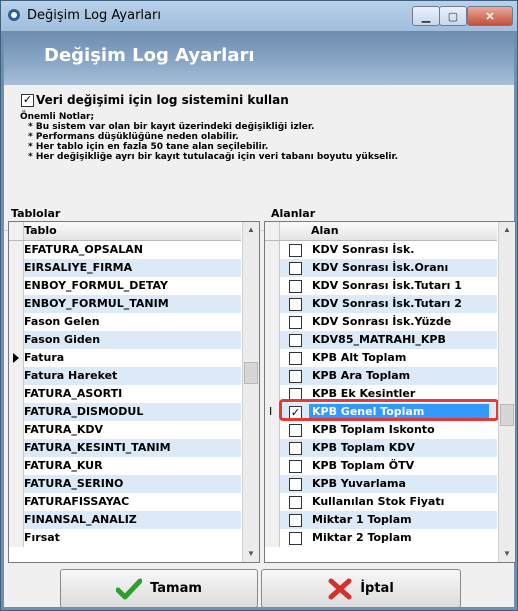 This screenshot has height=611, width=518. I want to click on field-name-cell: Kullanılan Stok Fiyatı, so click(399, 502).